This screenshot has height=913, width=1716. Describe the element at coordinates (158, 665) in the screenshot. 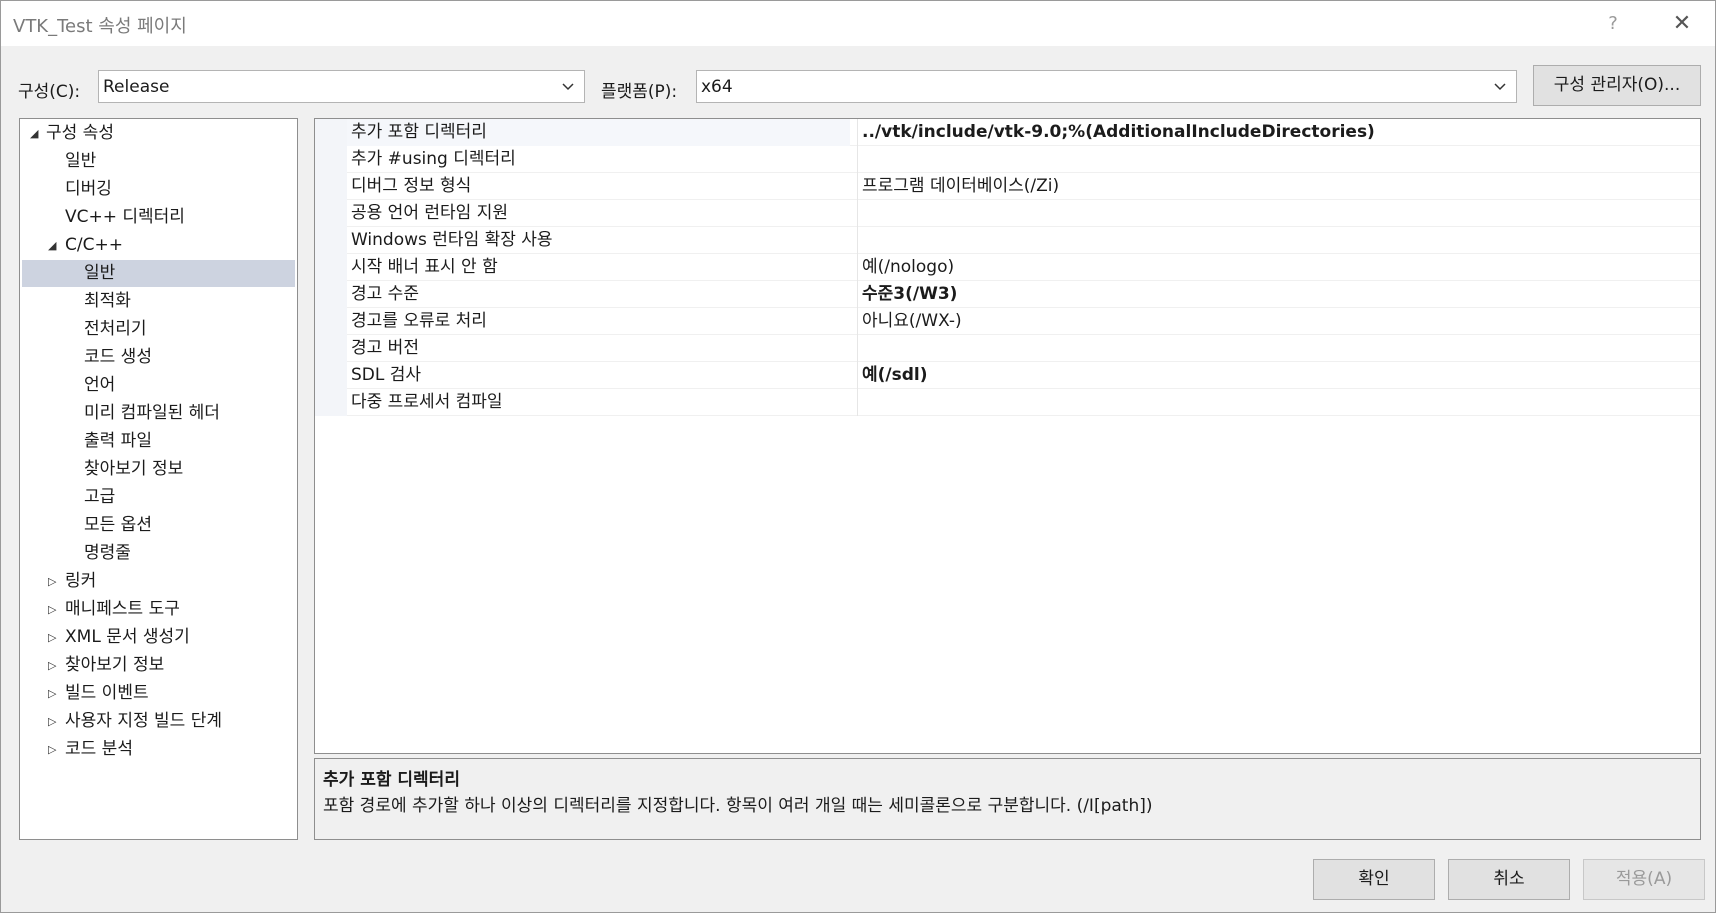

I see `tree-item-browse-information-top: ▷ 찾아보기 정보` at that location.